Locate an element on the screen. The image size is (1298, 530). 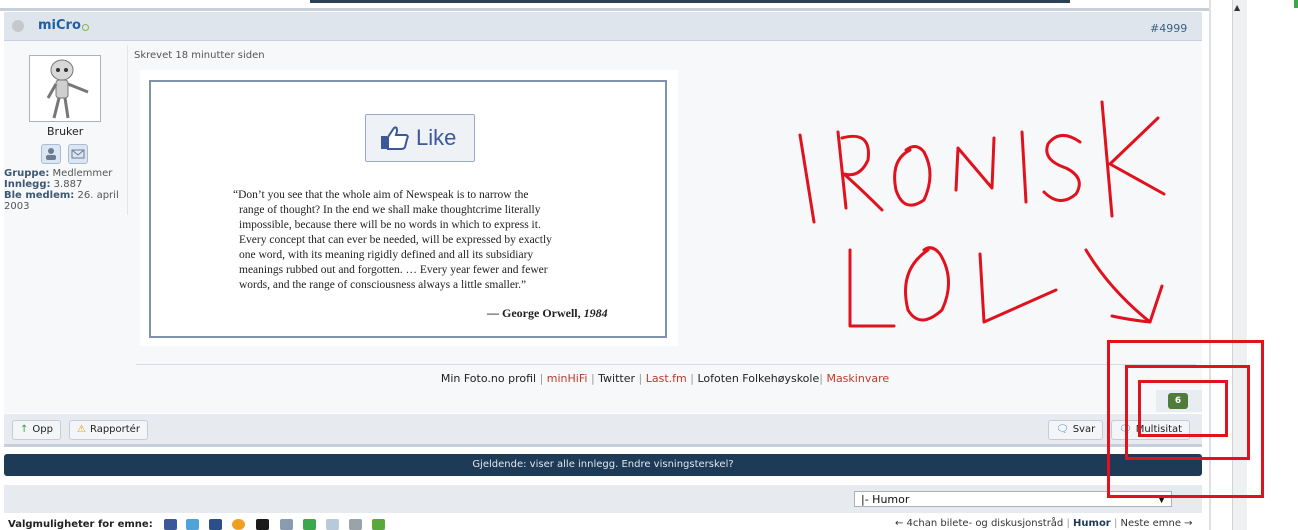
online-indicator-icon is located at coordinates (85, 27).